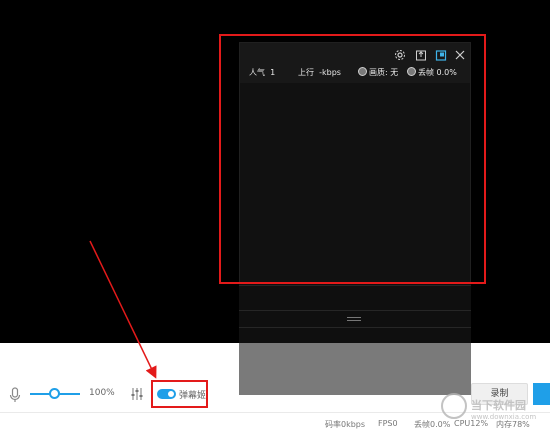 This screenshot has height=434, width=550. Describe the element at coordinates (388, 423) in the screenshot. I see `fps-status: FPS0` at that location.